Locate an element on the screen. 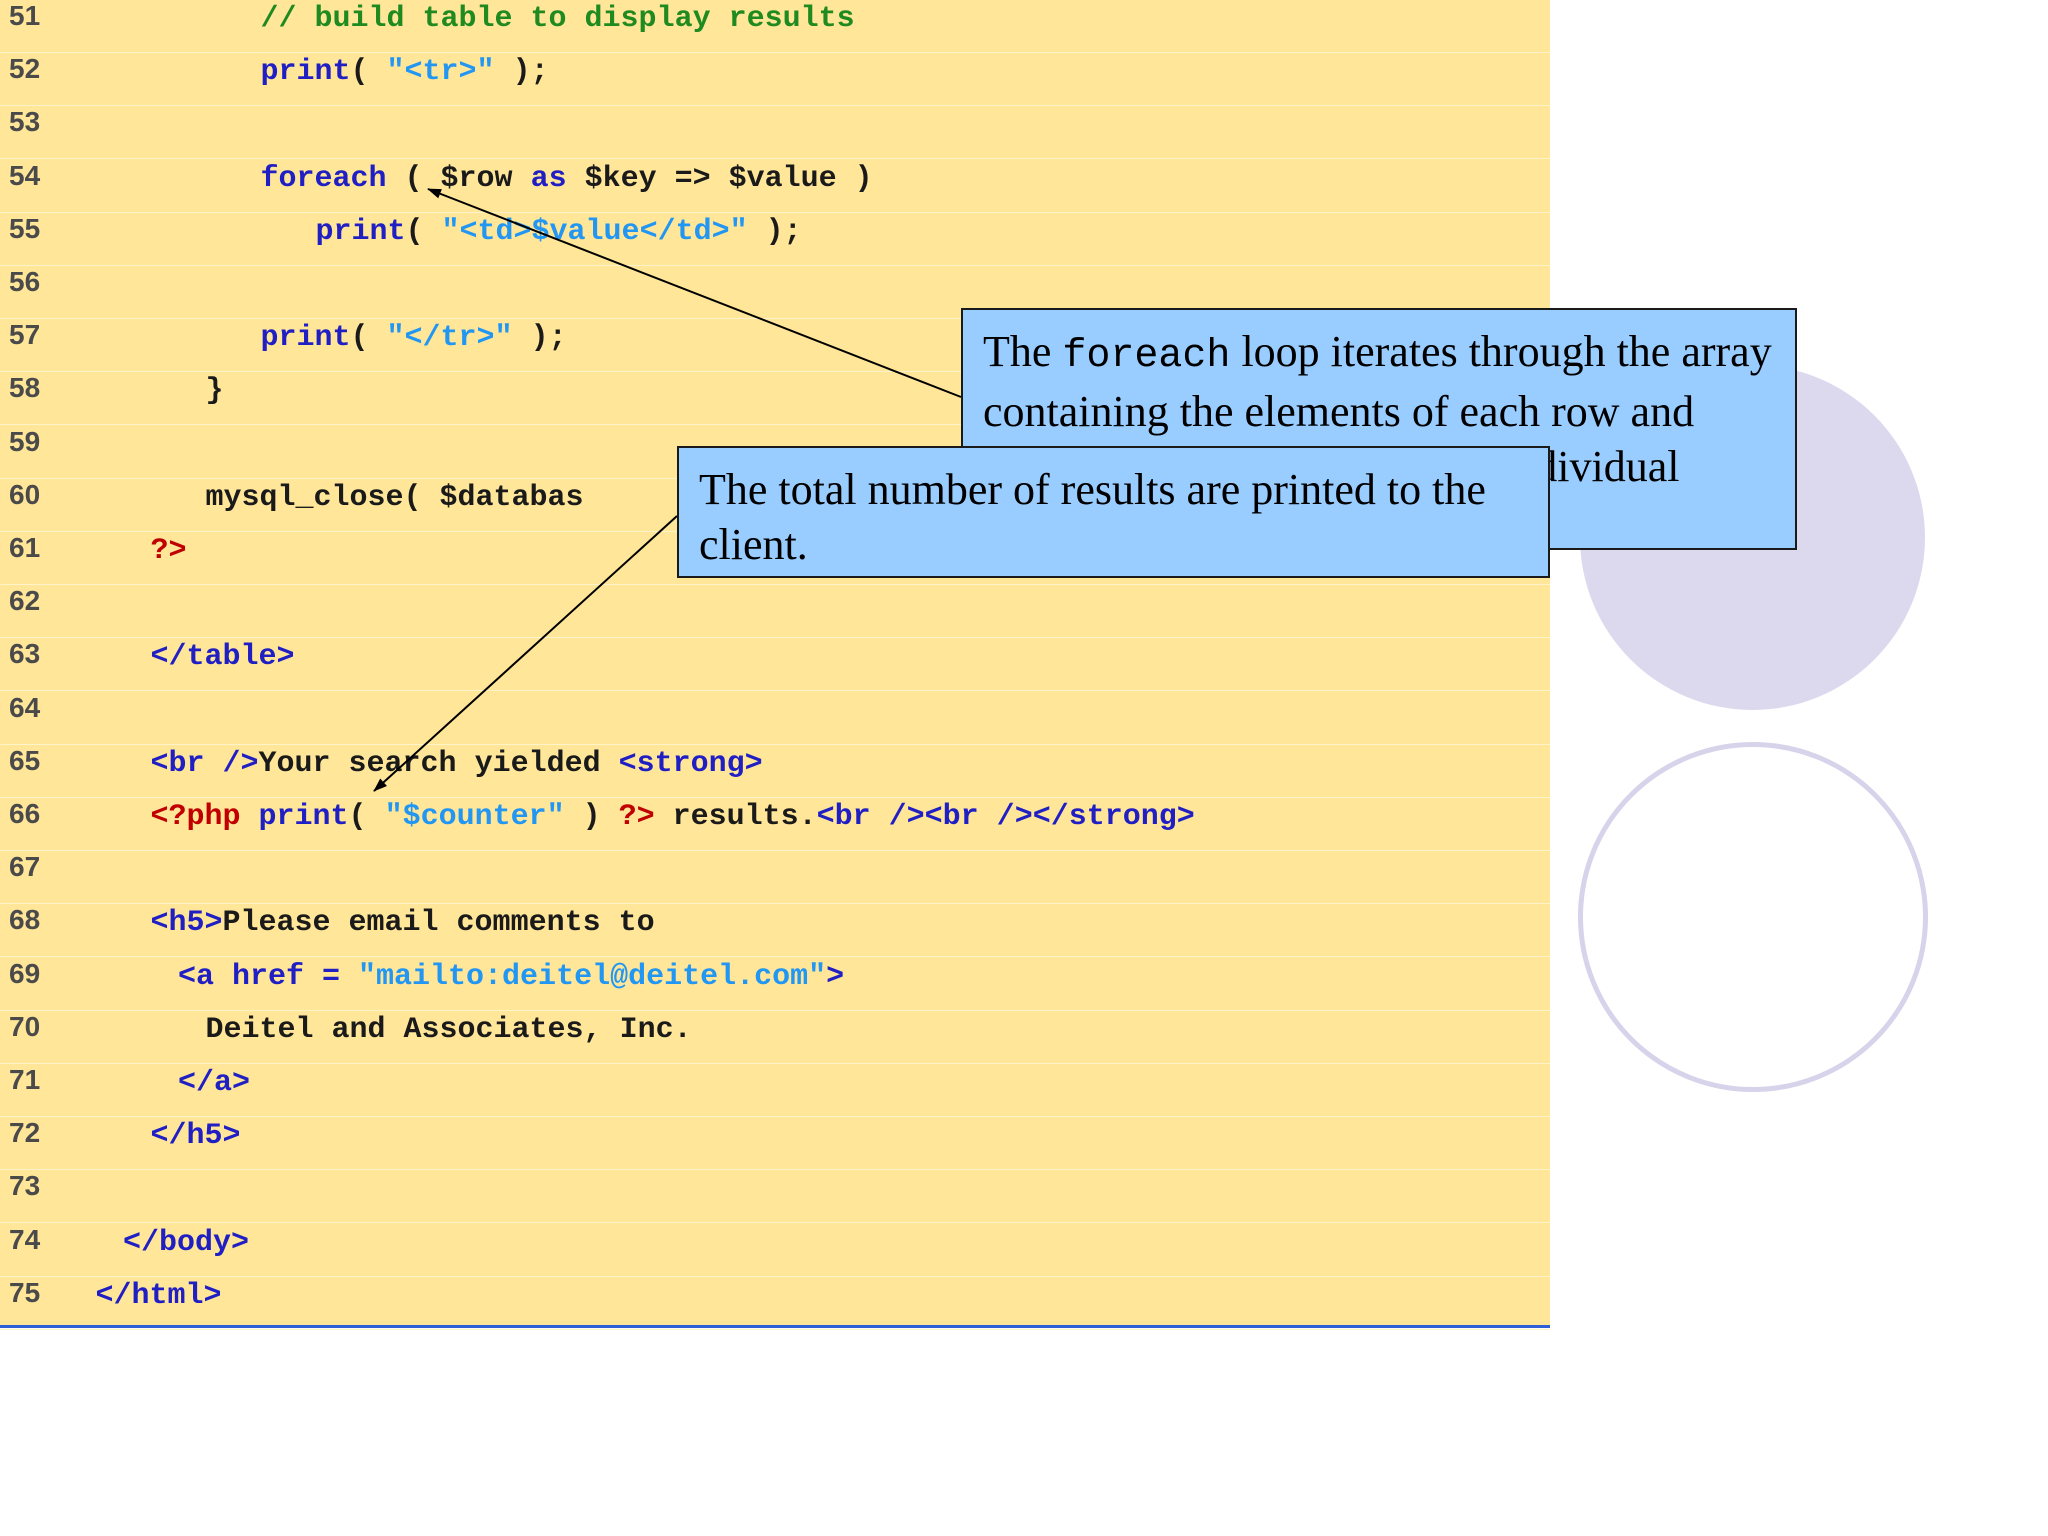 The width and height of the screenshot is (2048, 1536). code-text: <br />Your search yielded <strong> is located at coordinates (457, 764).